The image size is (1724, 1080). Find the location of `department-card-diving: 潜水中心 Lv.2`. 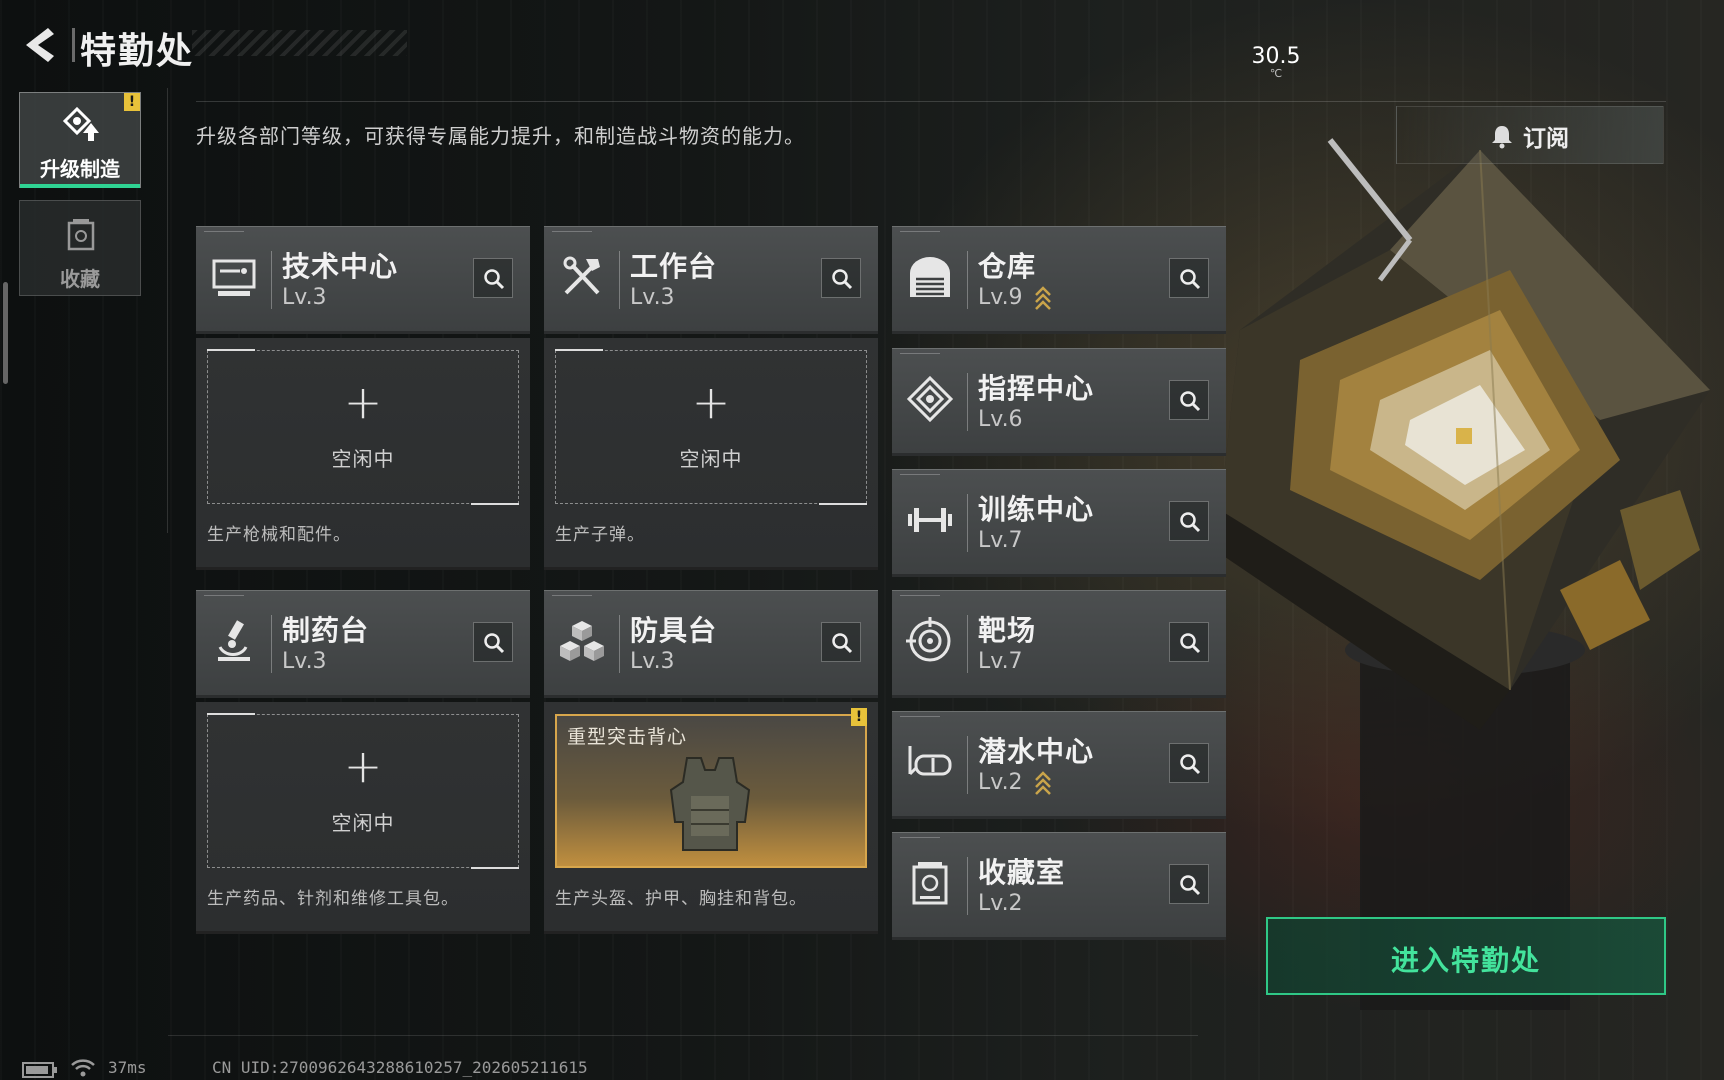

department-card-diving: 潜水中心 Lv.2 is located at coordinates (1059, 765).